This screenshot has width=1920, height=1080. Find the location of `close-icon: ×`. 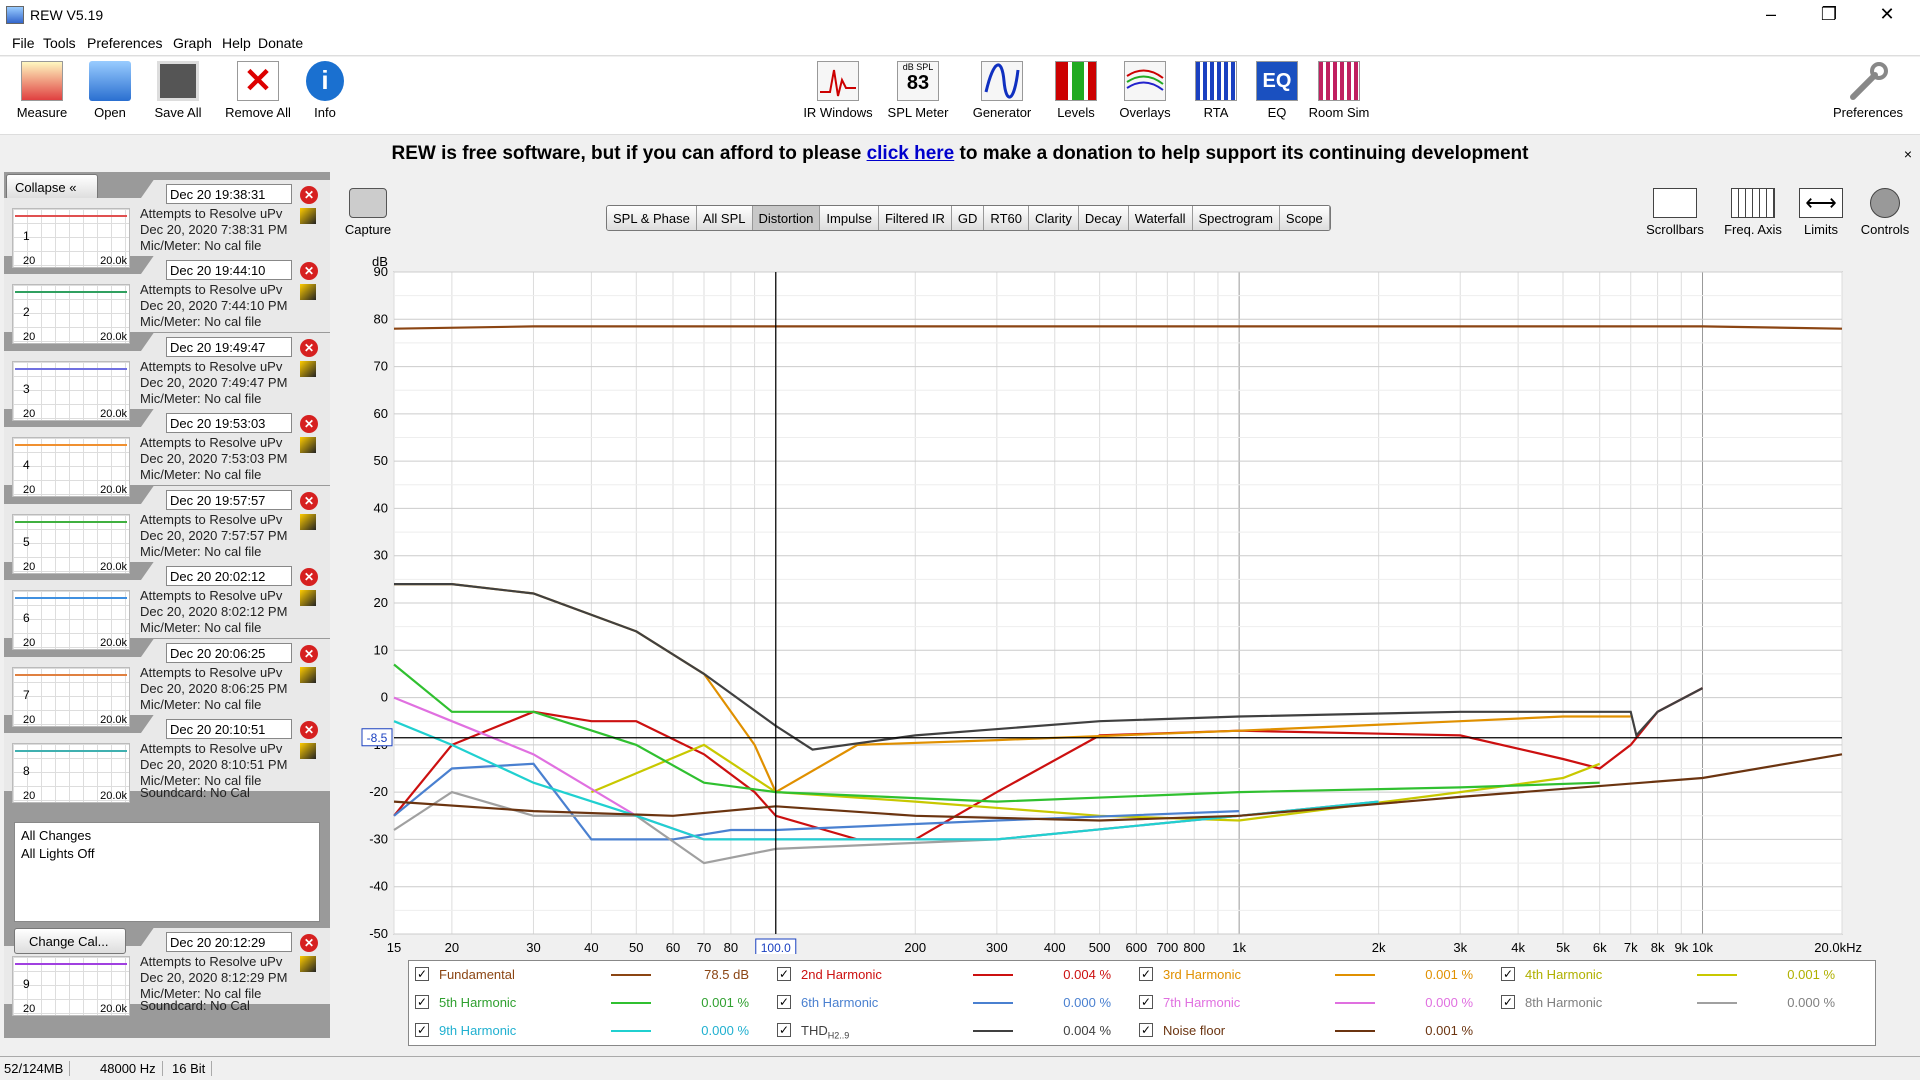

close-icon: × is located at coordinates (1908, 154).